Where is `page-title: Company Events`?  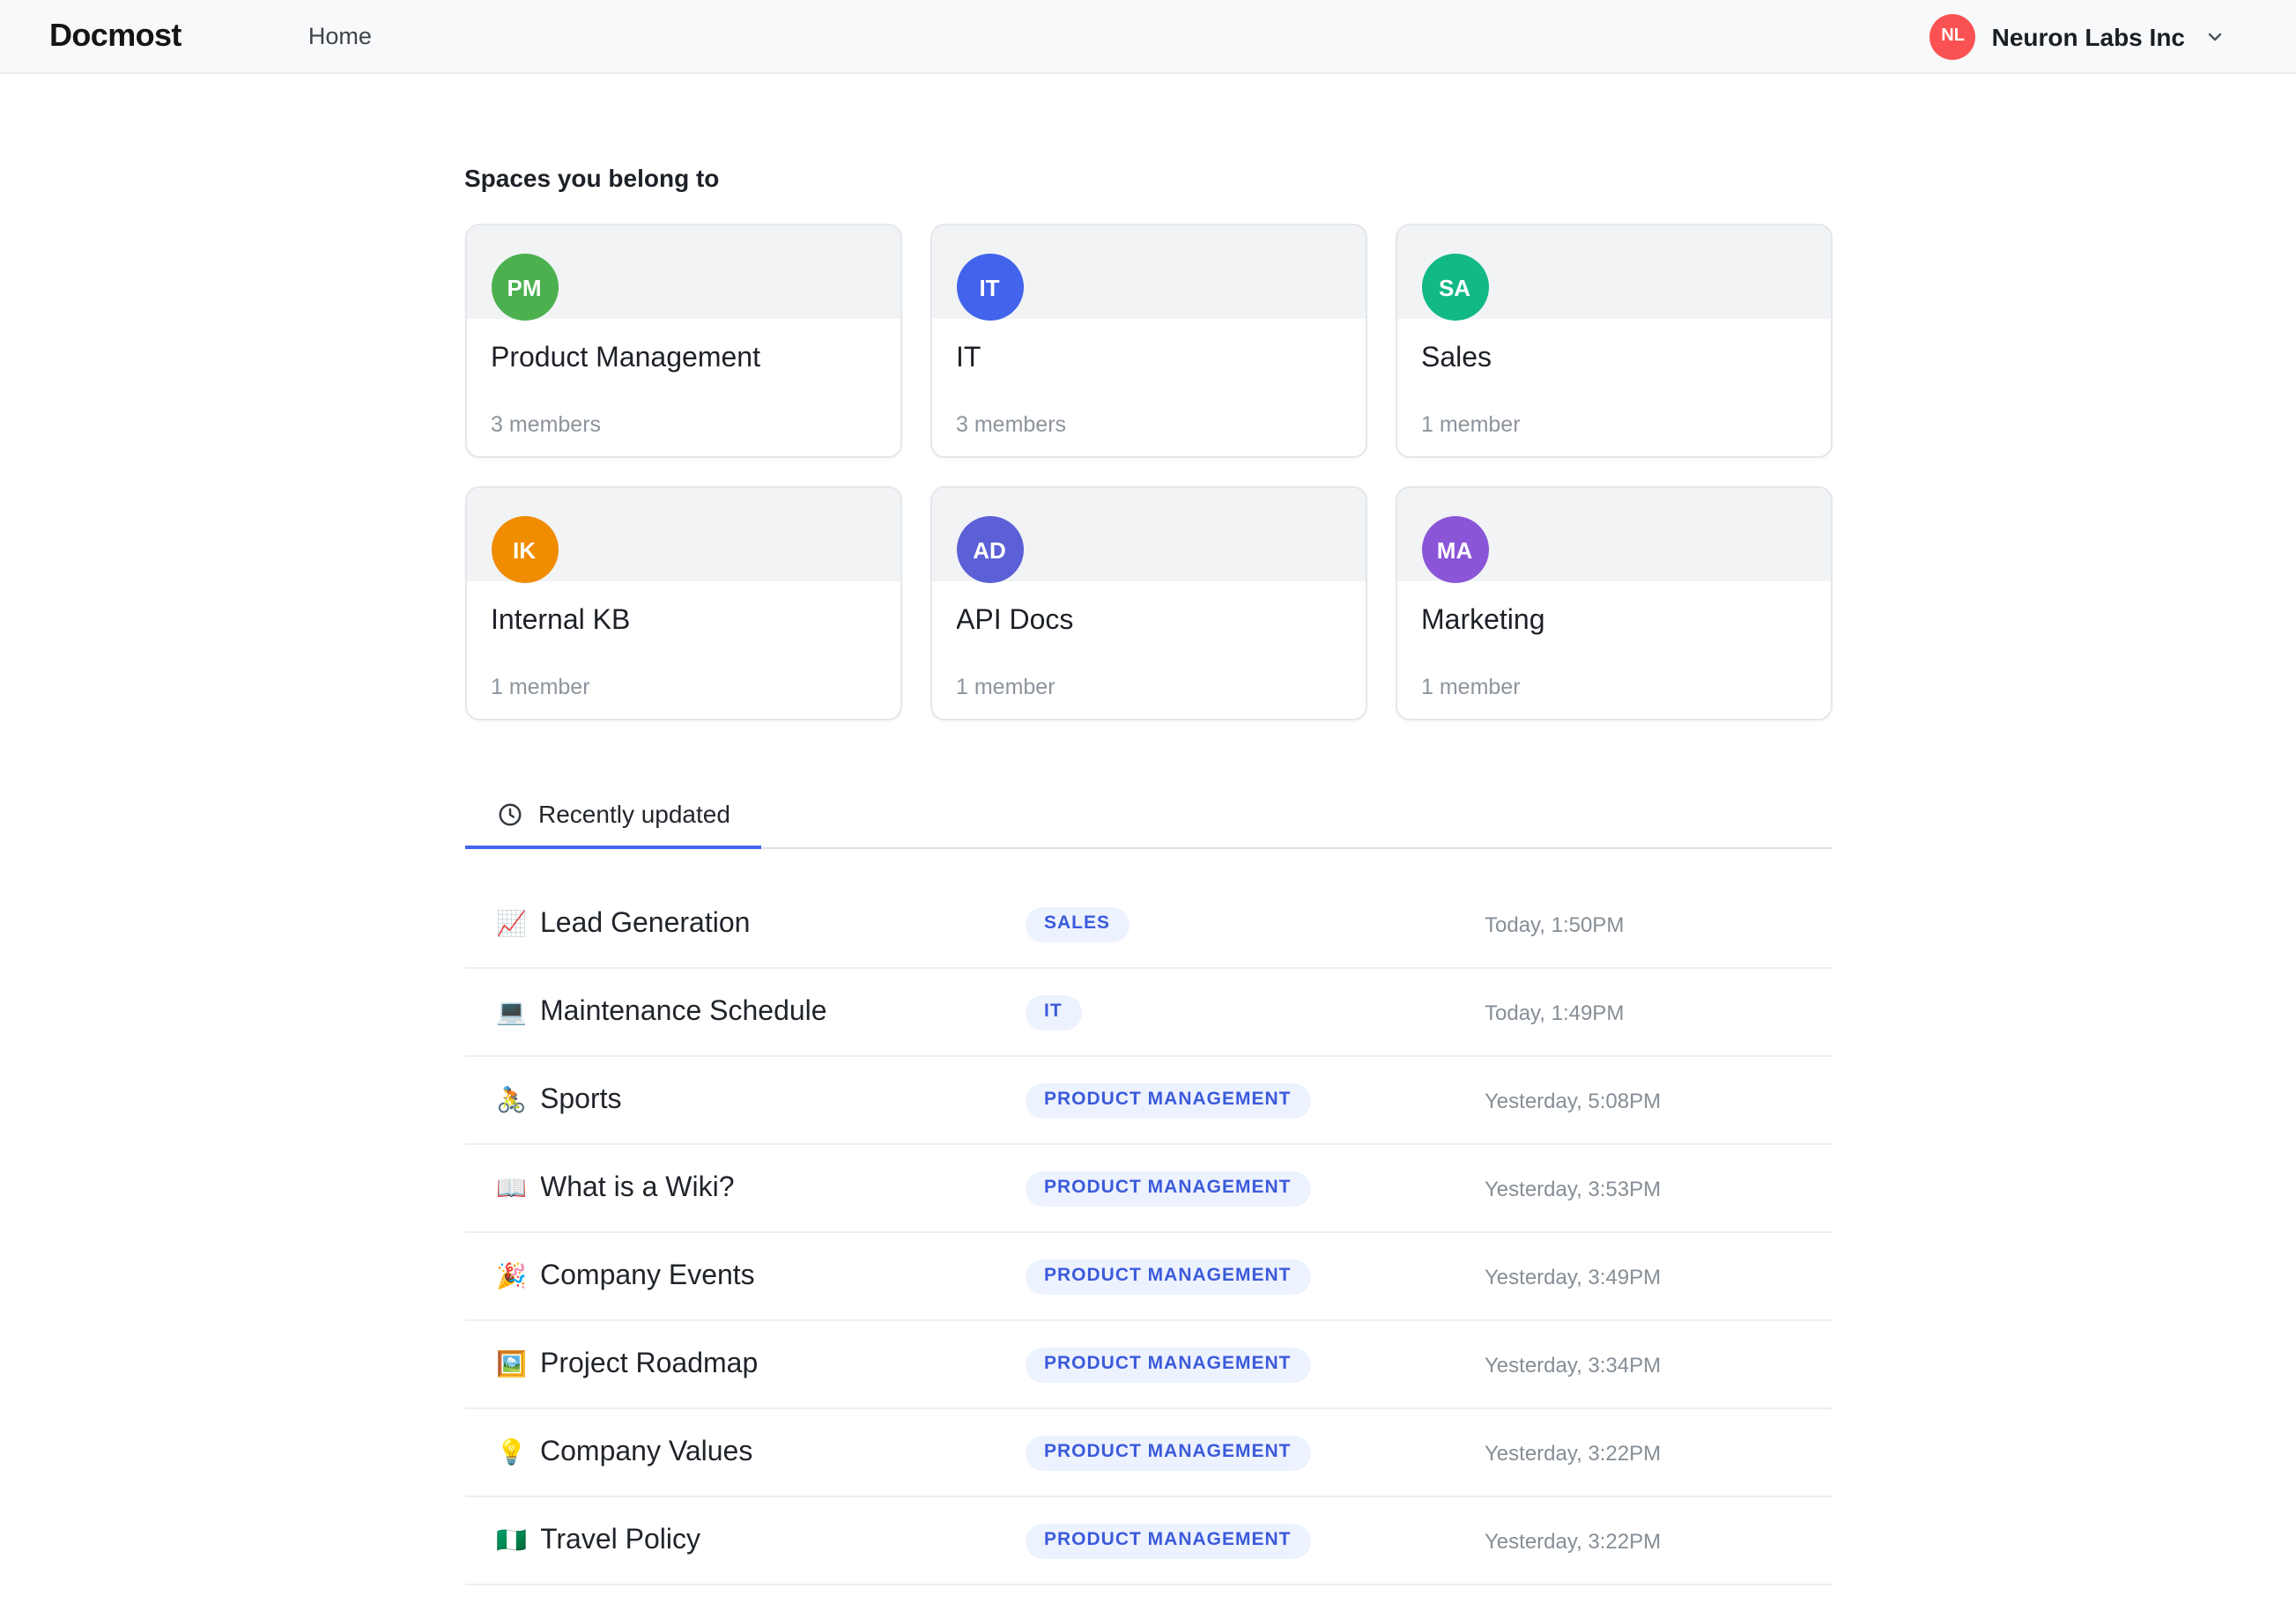 page-title: Company Events is located at coordinates (647, 1275).